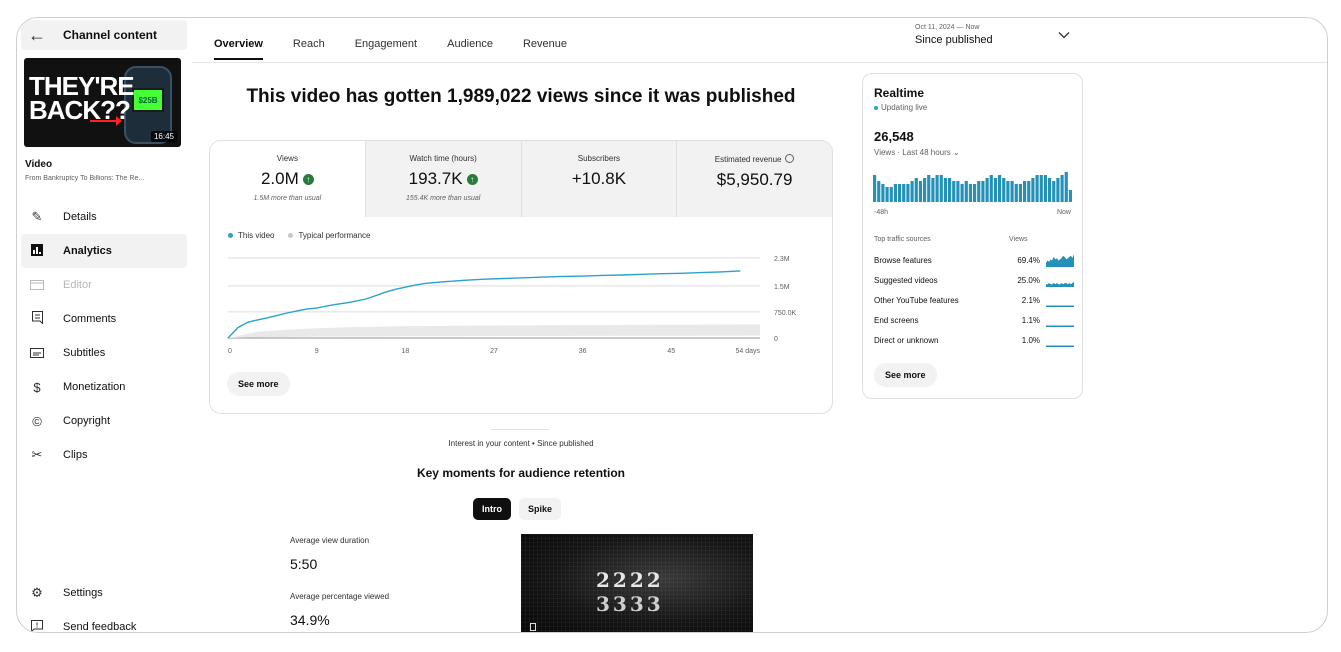 Image resolution: width=1341 pixels, height=652 pixels. Describe the element at coordinates (104, 251) in the screenshot. I see `sidebar-item-analytics: Analytics` at that location.